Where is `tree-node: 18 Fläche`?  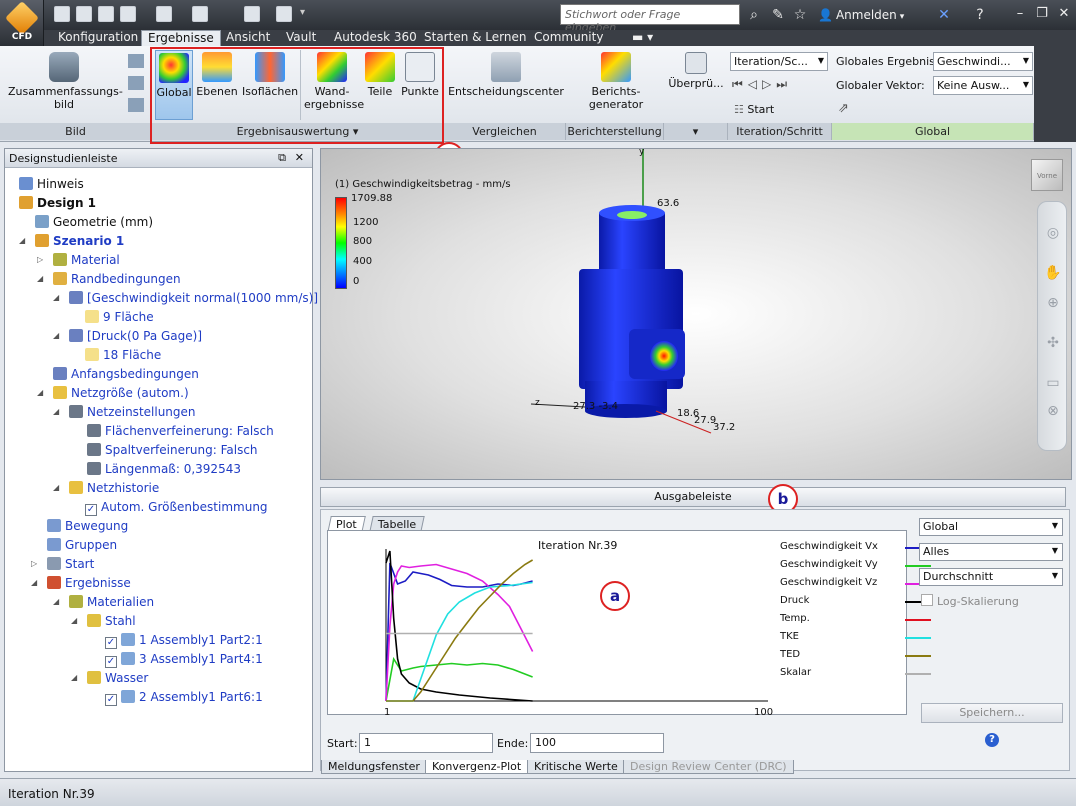
tree-node: 18 Fläche is located at coordinates (123, 355).